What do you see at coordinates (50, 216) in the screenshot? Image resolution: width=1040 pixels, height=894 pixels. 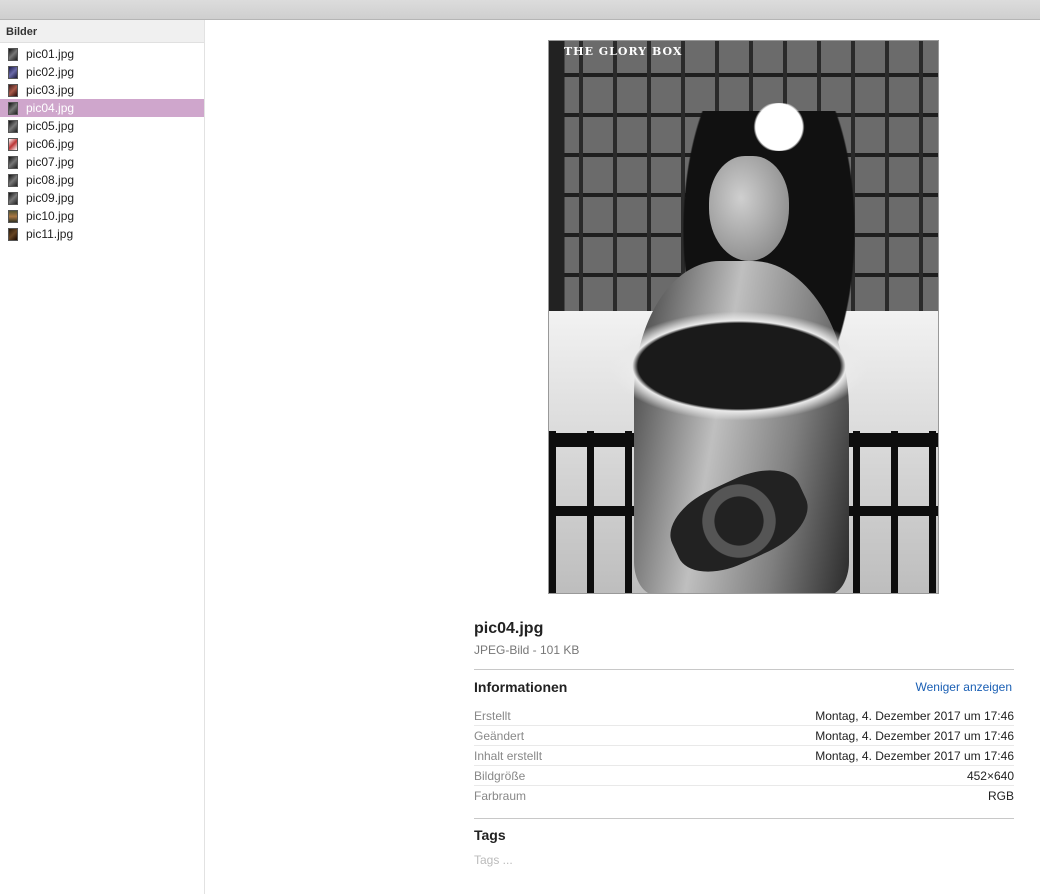 I see `file-name: pic10.jpg` at bounding box center [50, 216].